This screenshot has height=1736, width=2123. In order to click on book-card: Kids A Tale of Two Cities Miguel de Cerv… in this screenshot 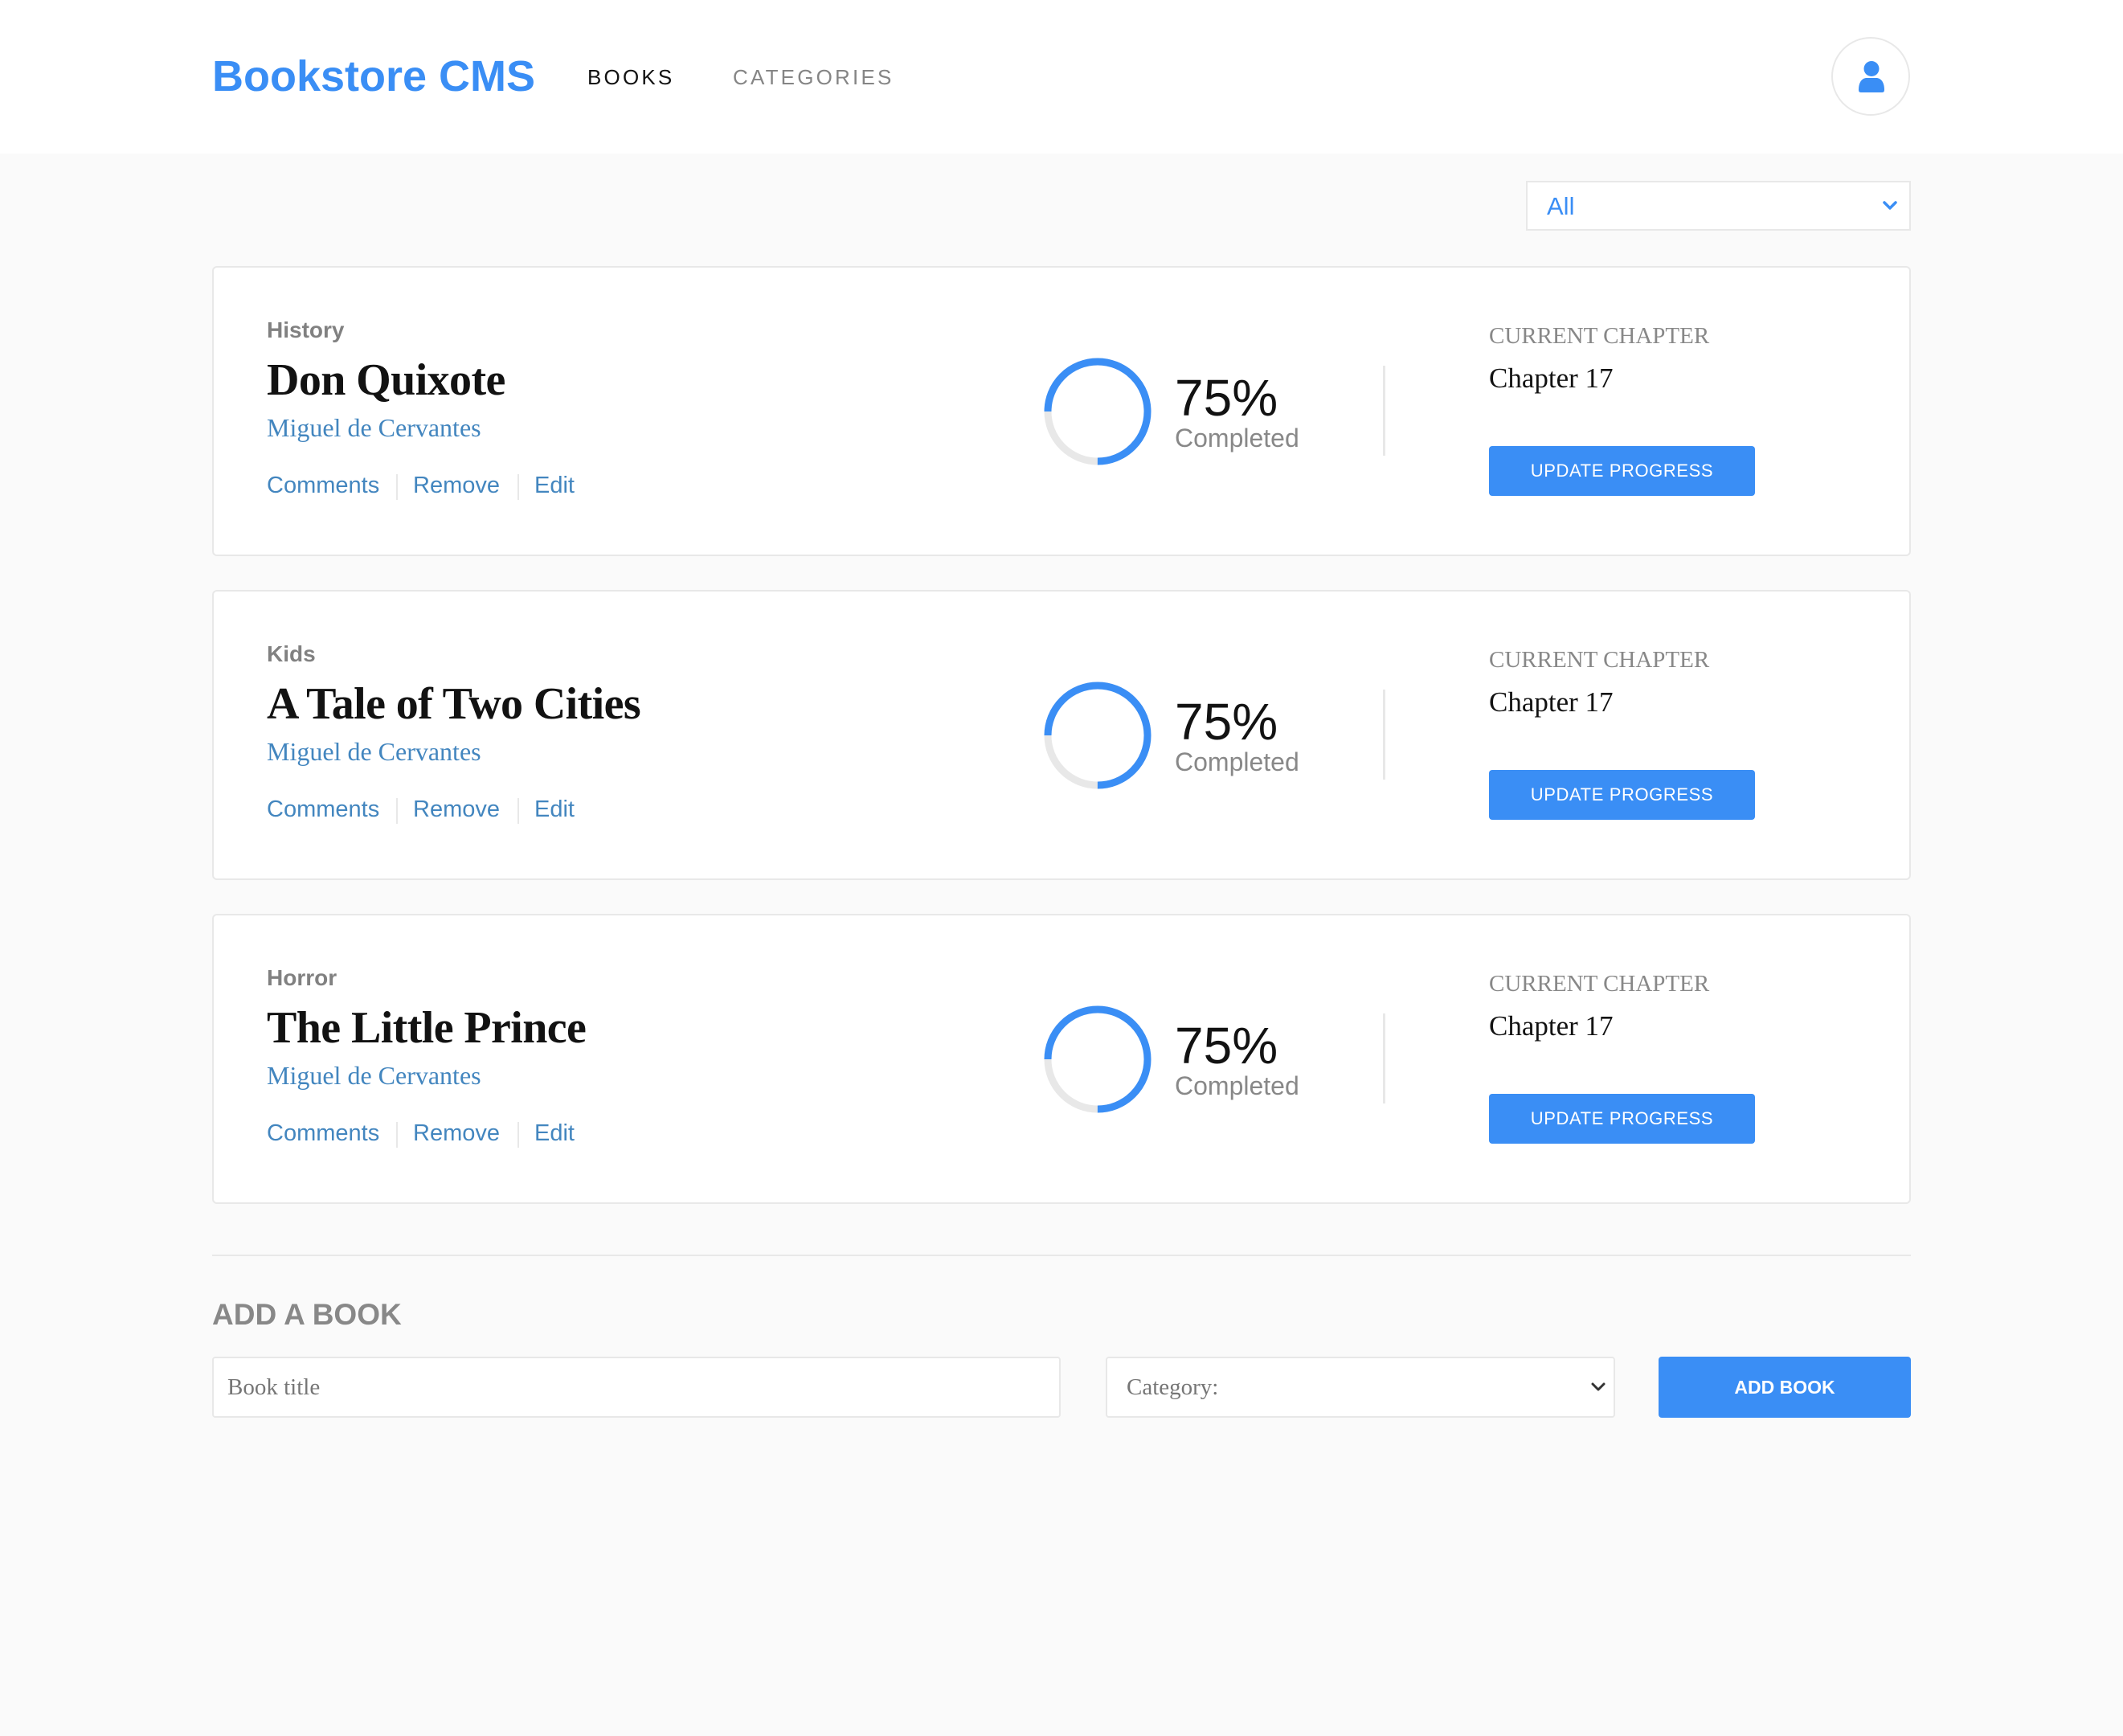, I will do `click(1061, 735)`.